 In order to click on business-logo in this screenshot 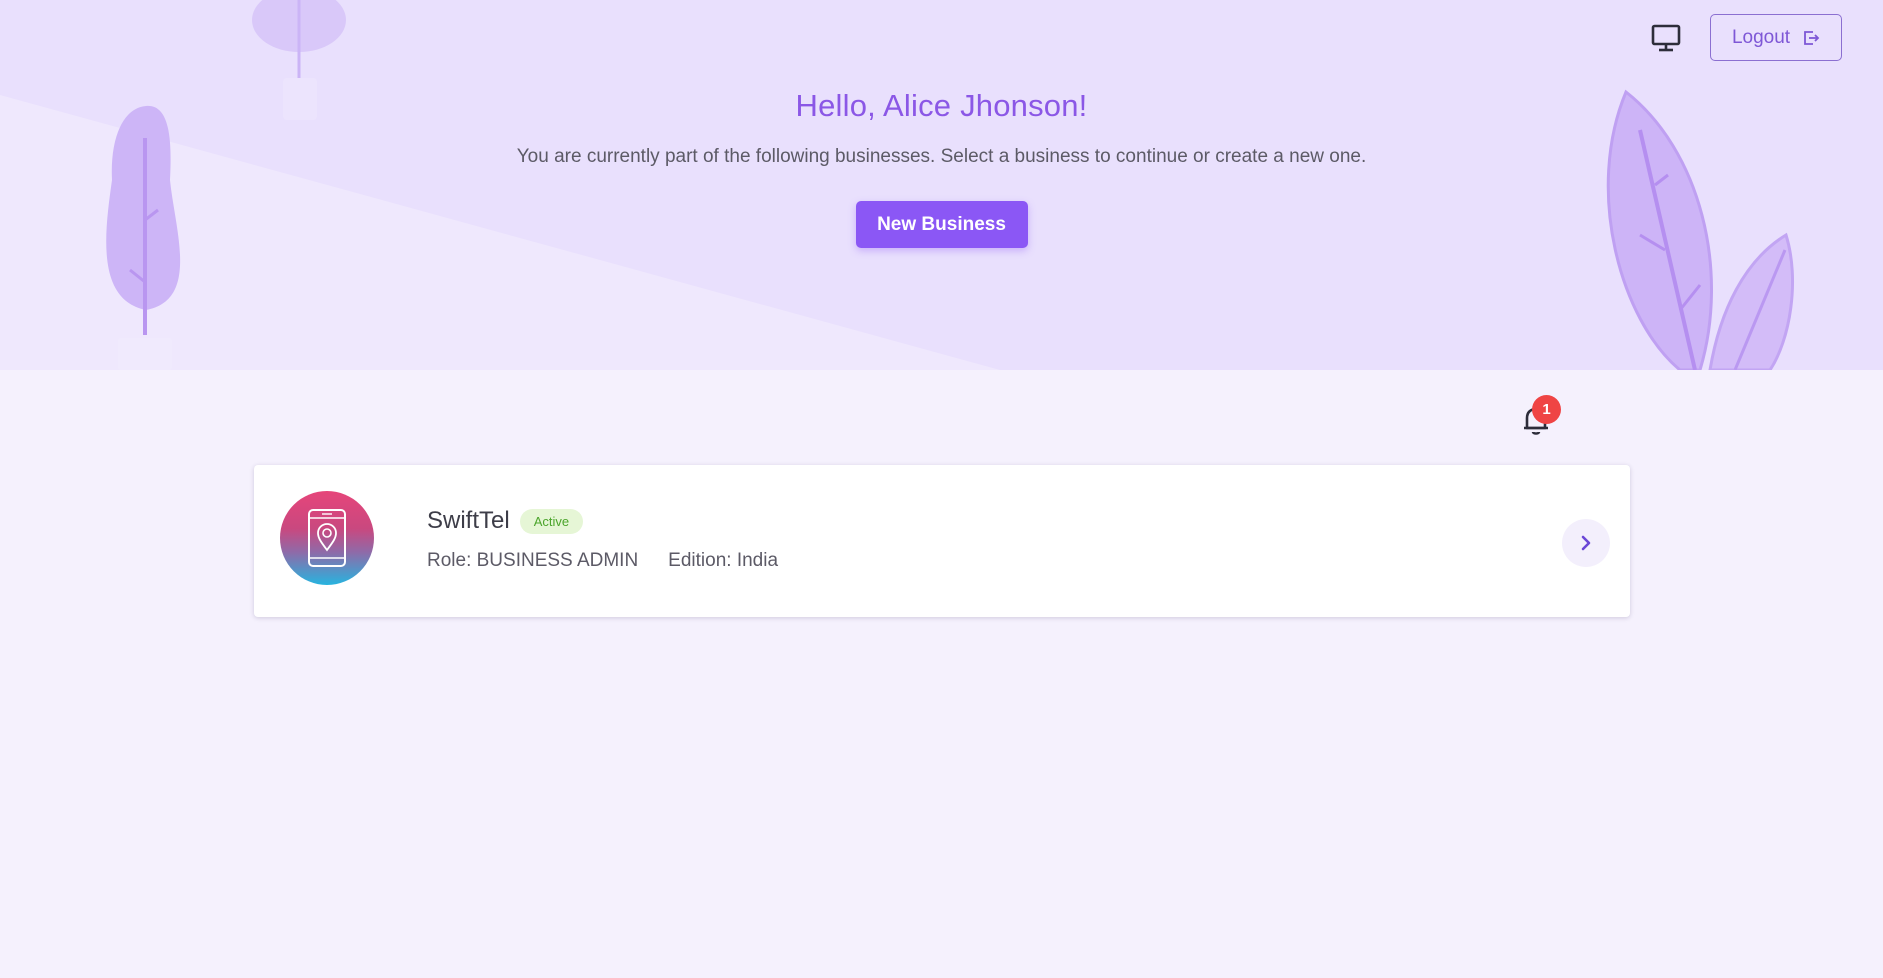, I will do `click(327, 538)`.